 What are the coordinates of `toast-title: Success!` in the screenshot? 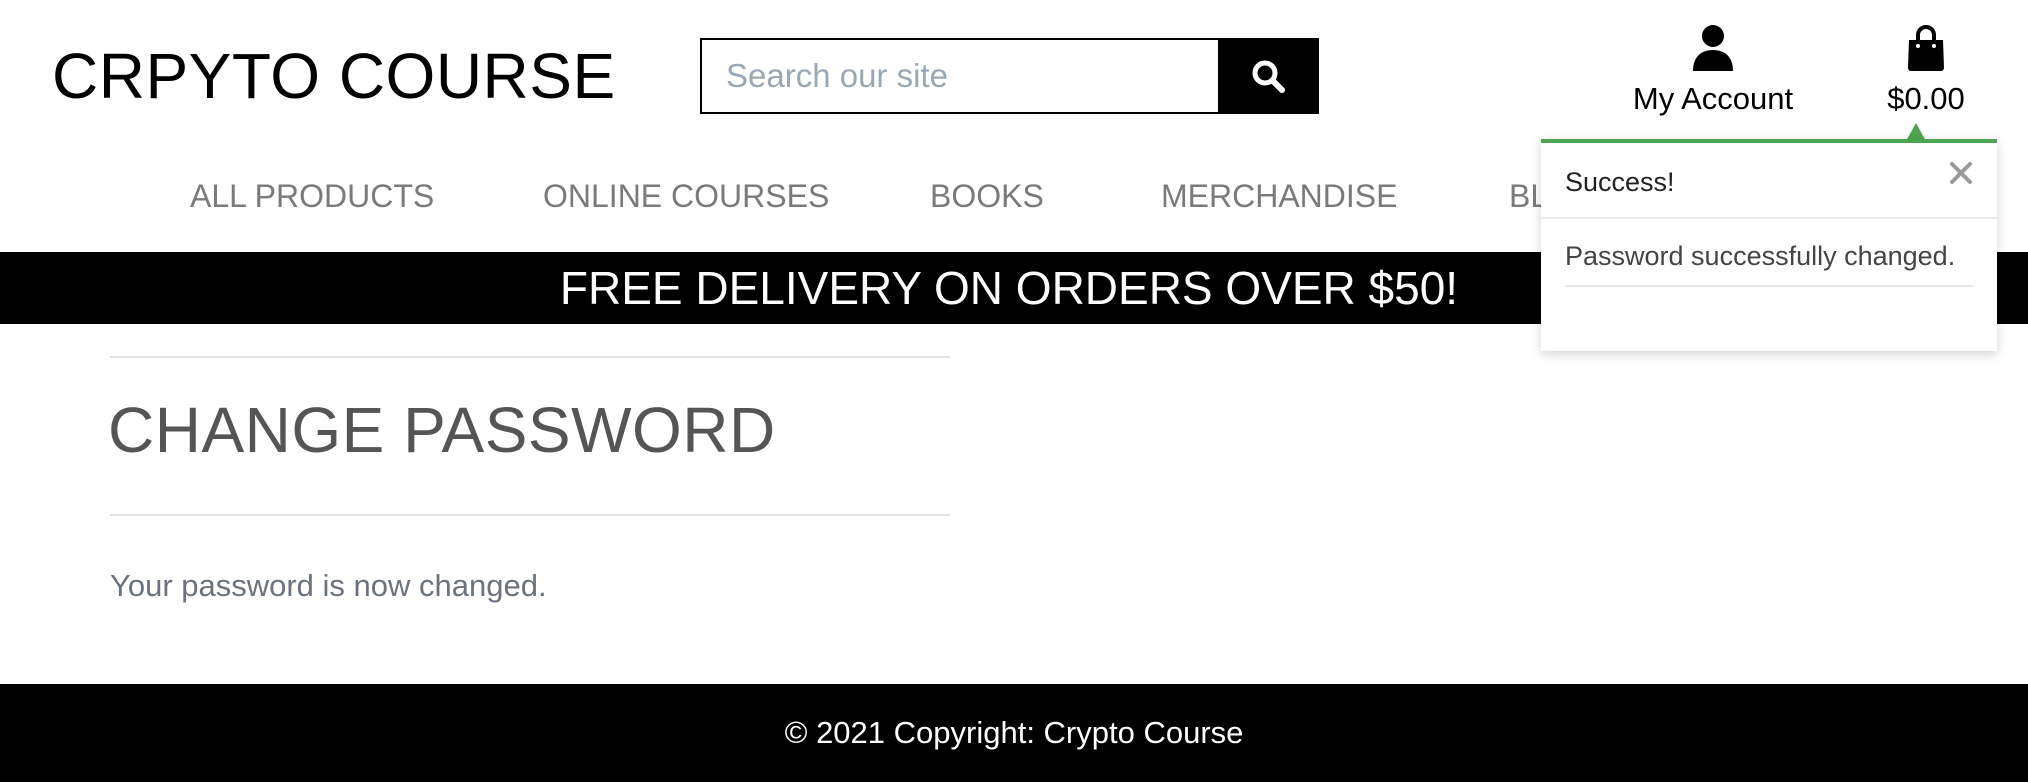 It's located at (1620, 182).